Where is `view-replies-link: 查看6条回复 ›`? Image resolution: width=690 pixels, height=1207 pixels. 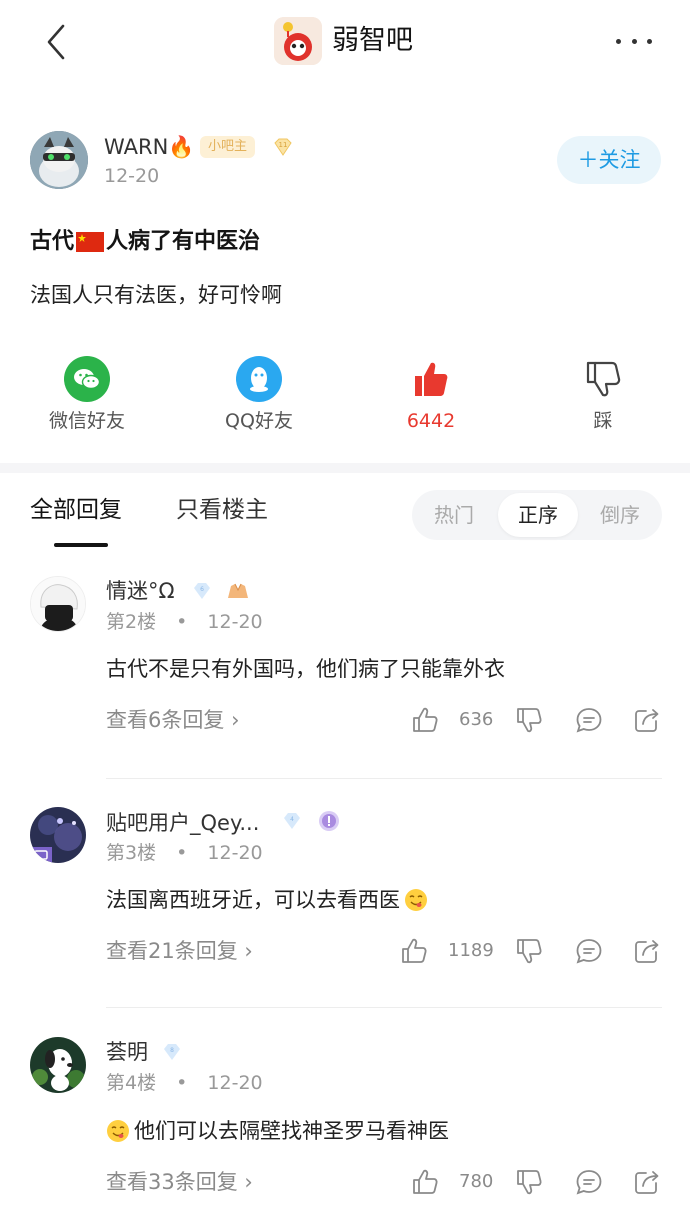 view-replies-link: 查看6条回复 › is located at coordinates (172, 720).